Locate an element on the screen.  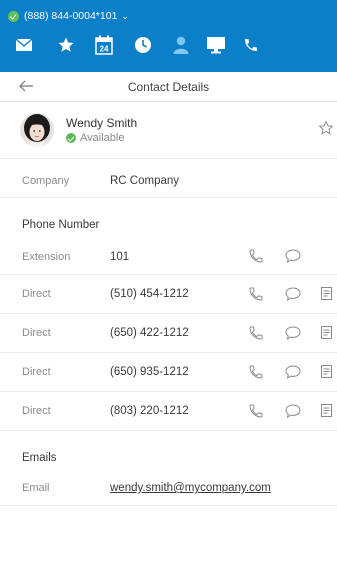
email-label: Email is located at coordinates (36, 488).